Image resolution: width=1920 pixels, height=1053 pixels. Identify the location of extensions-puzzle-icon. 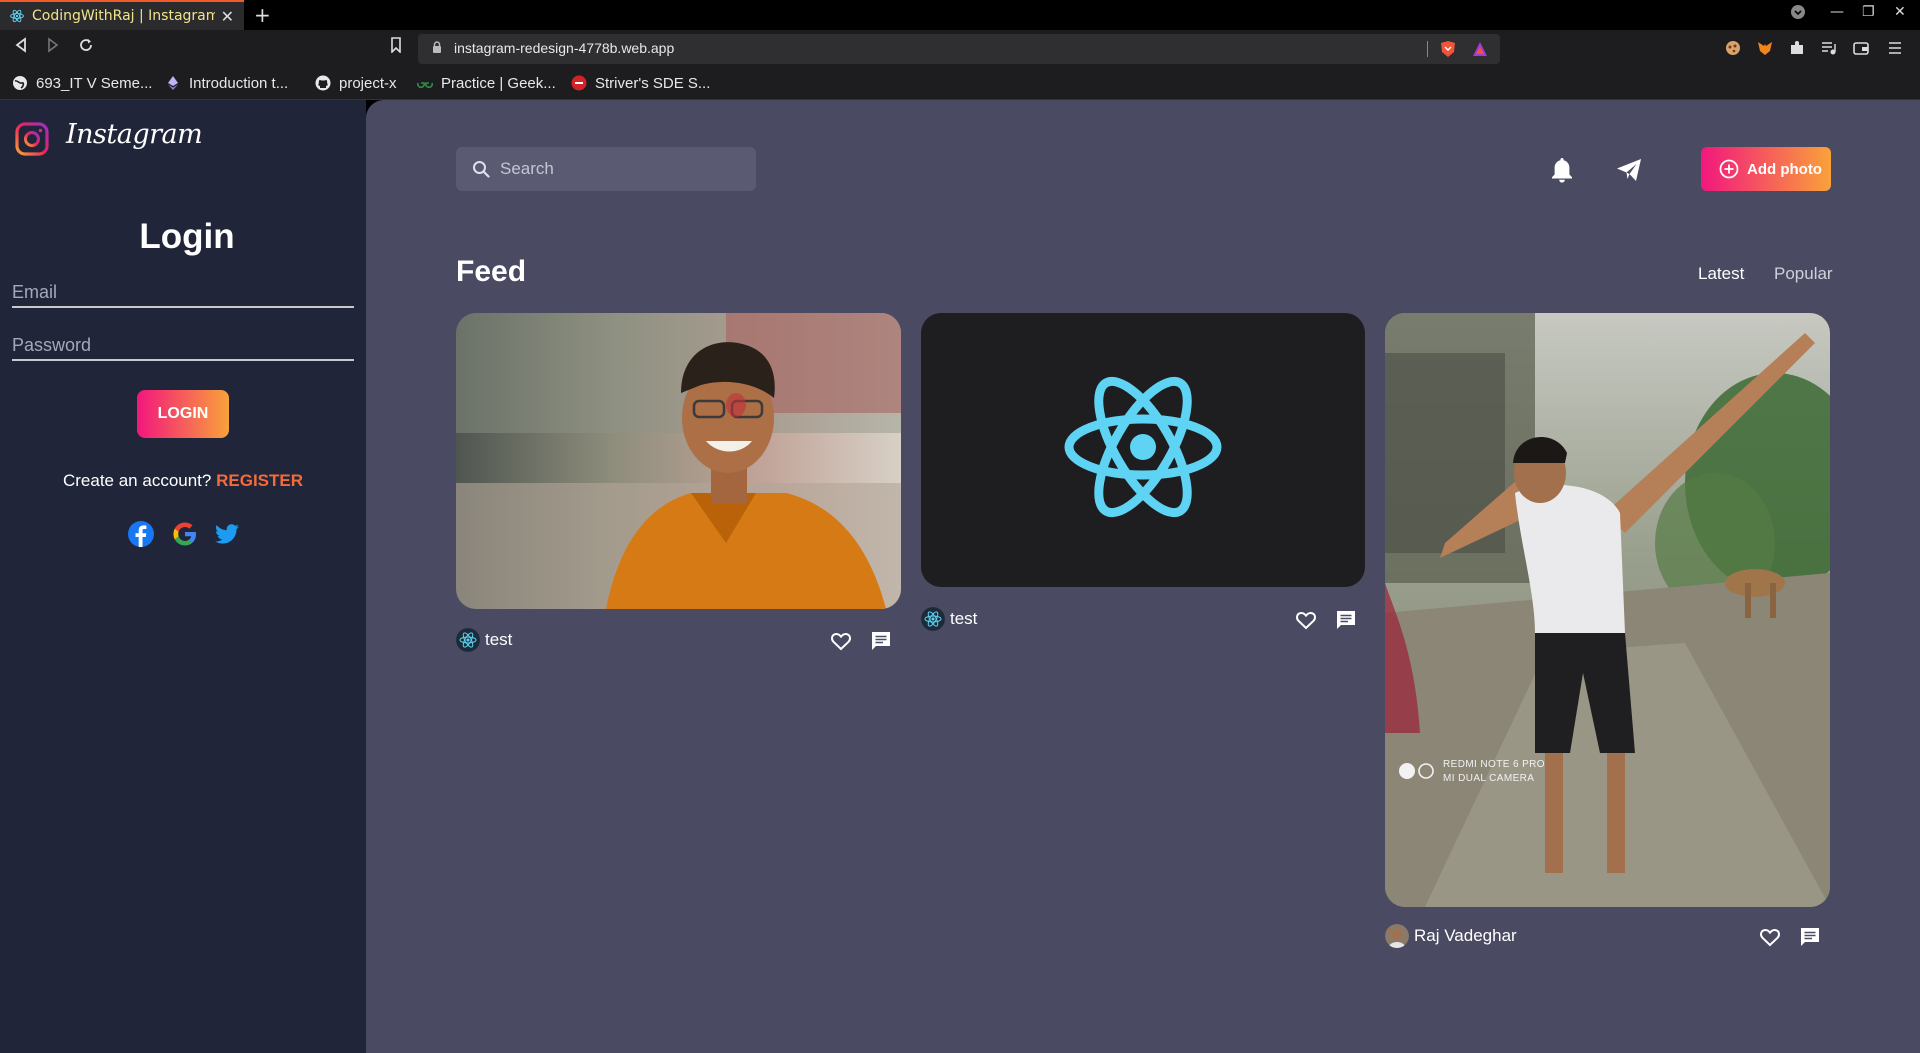
(1797, 48).